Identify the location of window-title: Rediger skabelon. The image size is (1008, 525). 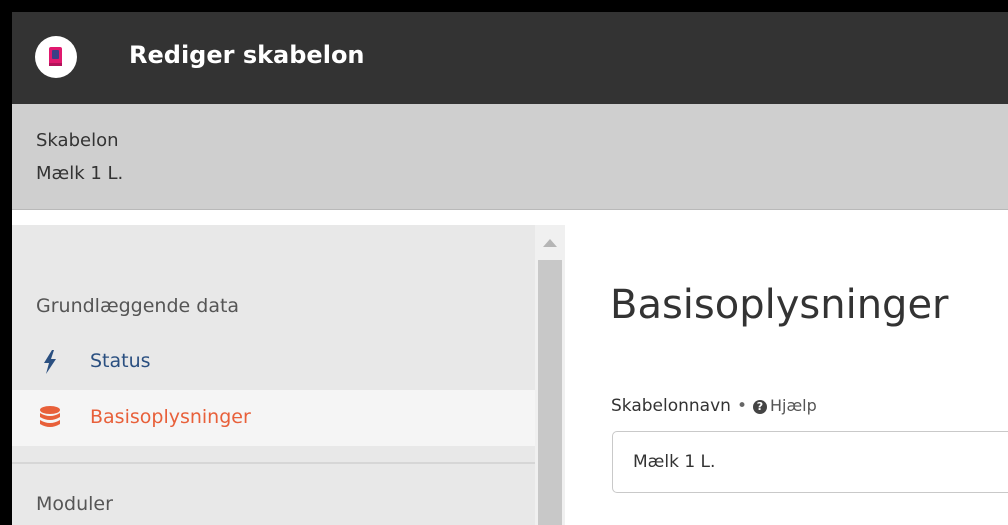
(247, 55).